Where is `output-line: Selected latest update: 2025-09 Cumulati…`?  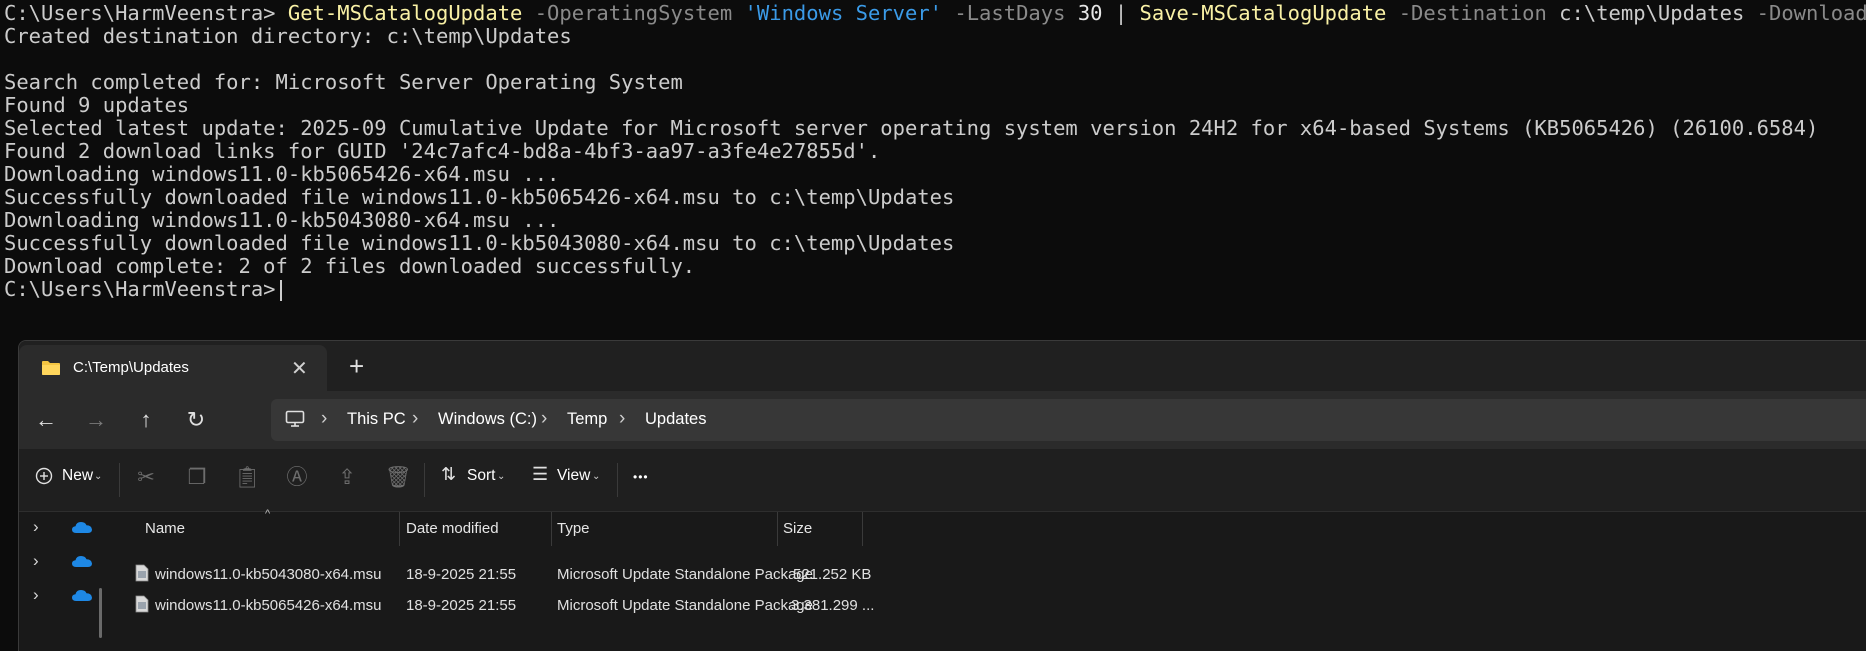 output-line: Selected latest update: 2025-09 Cumulati… is located at coordinates (911, 128).